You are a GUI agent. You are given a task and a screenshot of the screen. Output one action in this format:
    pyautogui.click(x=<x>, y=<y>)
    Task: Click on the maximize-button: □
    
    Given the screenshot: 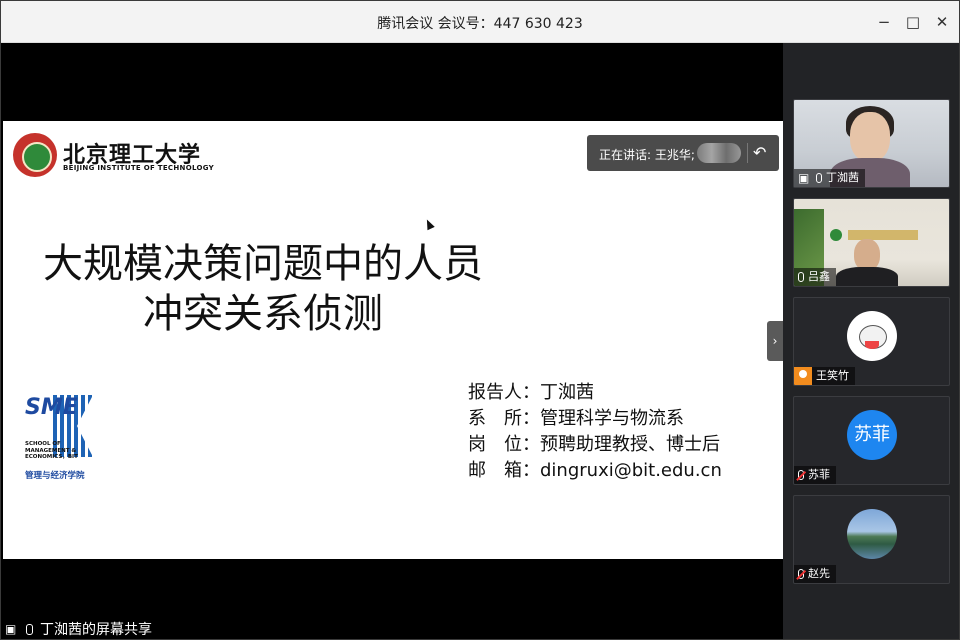 What is the action you would take?
    pyautogui.click(x=913, y=22)
    